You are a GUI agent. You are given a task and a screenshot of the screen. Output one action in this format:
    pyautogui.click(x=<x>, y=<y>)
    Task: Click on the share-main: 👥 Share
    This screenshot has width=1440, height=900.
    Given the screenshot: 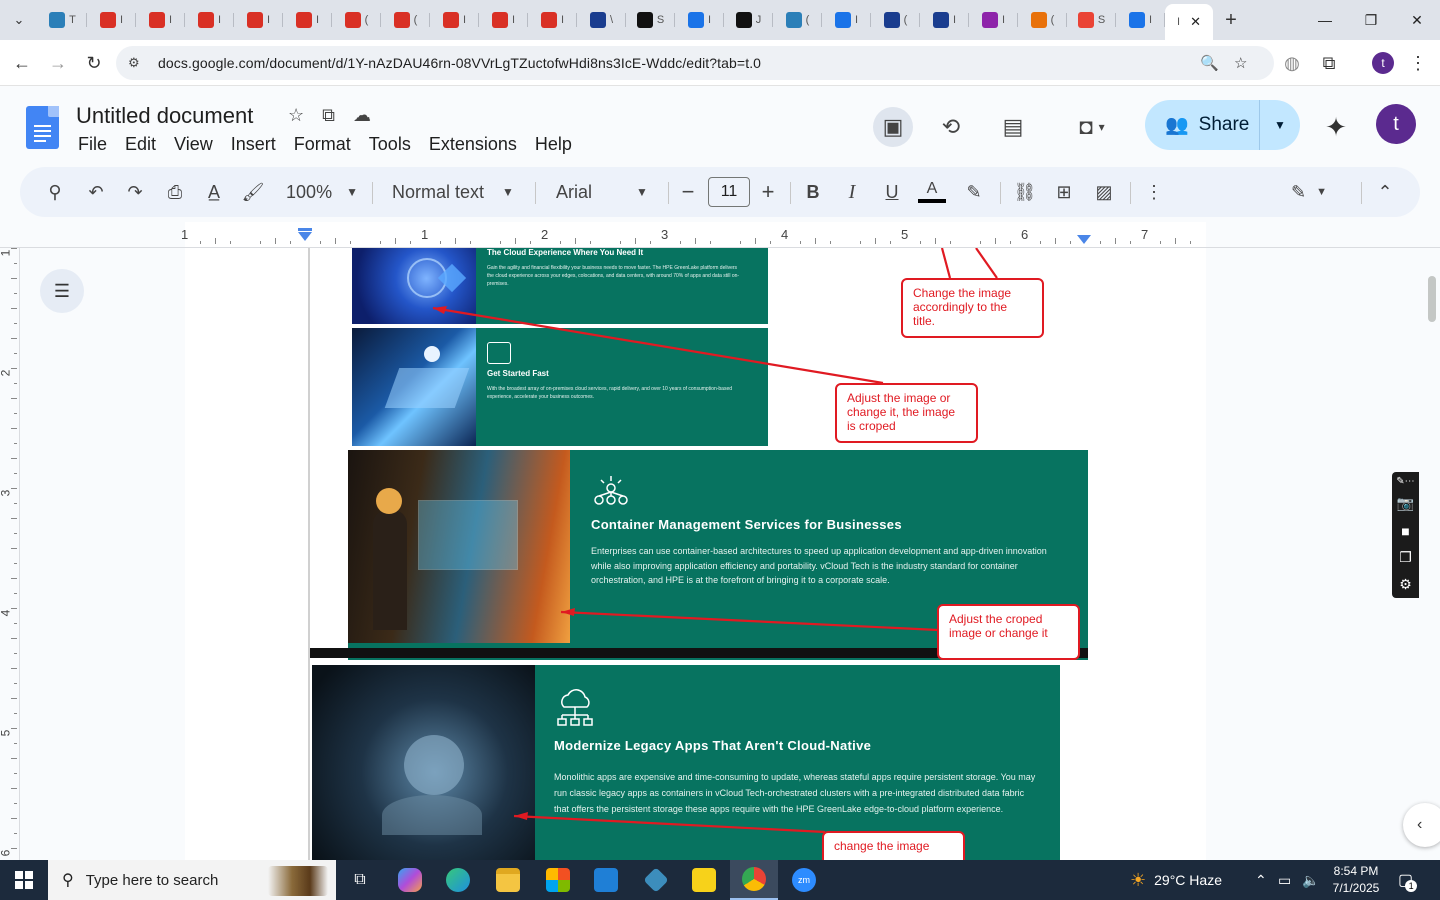 What is the action you would take?
    pyautogui.click(x=1202, y=125)
    